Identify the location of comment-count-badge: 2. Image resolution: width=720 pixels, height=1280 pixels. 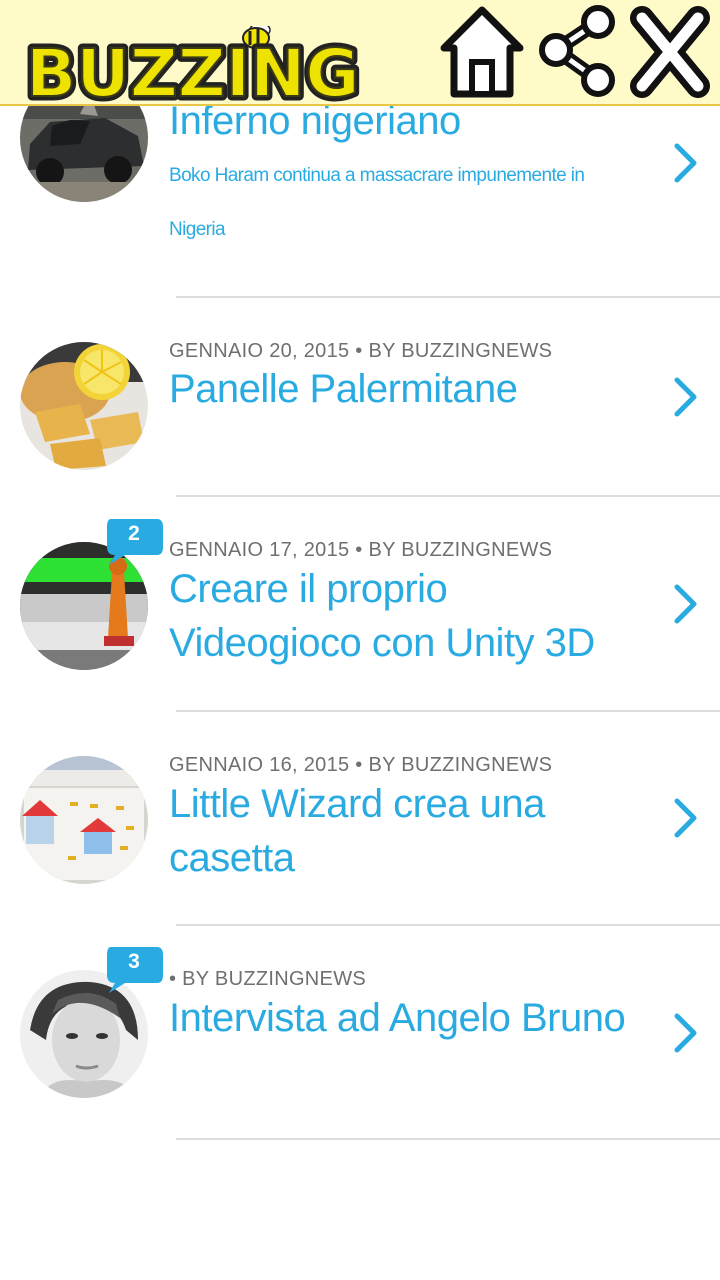
(134, 542).